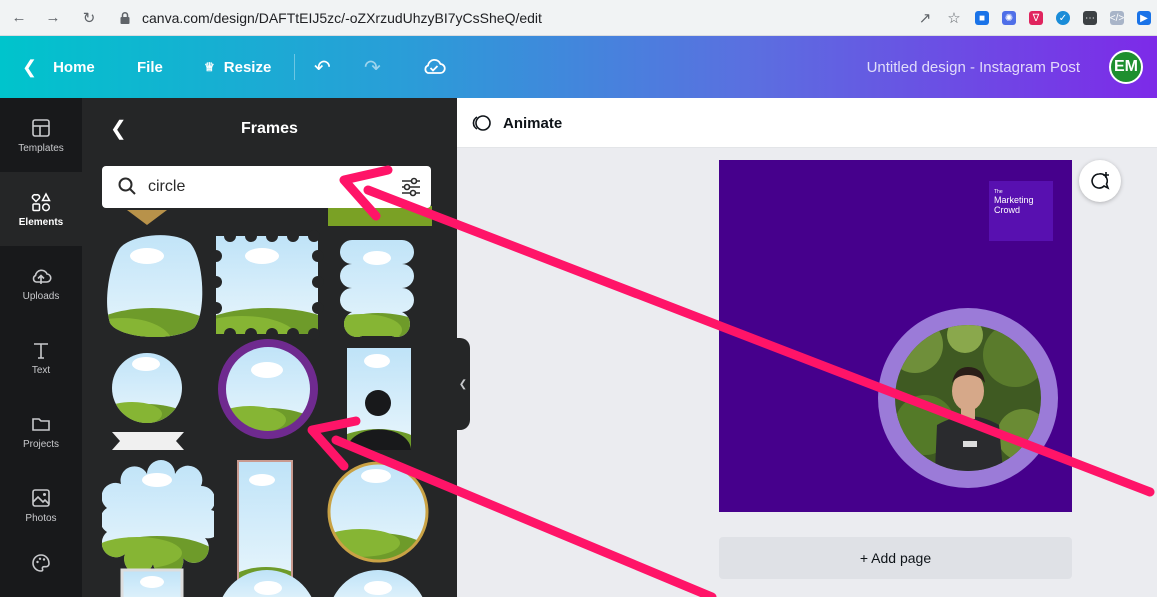  I want to click on design-title: Untitled design - Instagram Post, so click(973, 67).